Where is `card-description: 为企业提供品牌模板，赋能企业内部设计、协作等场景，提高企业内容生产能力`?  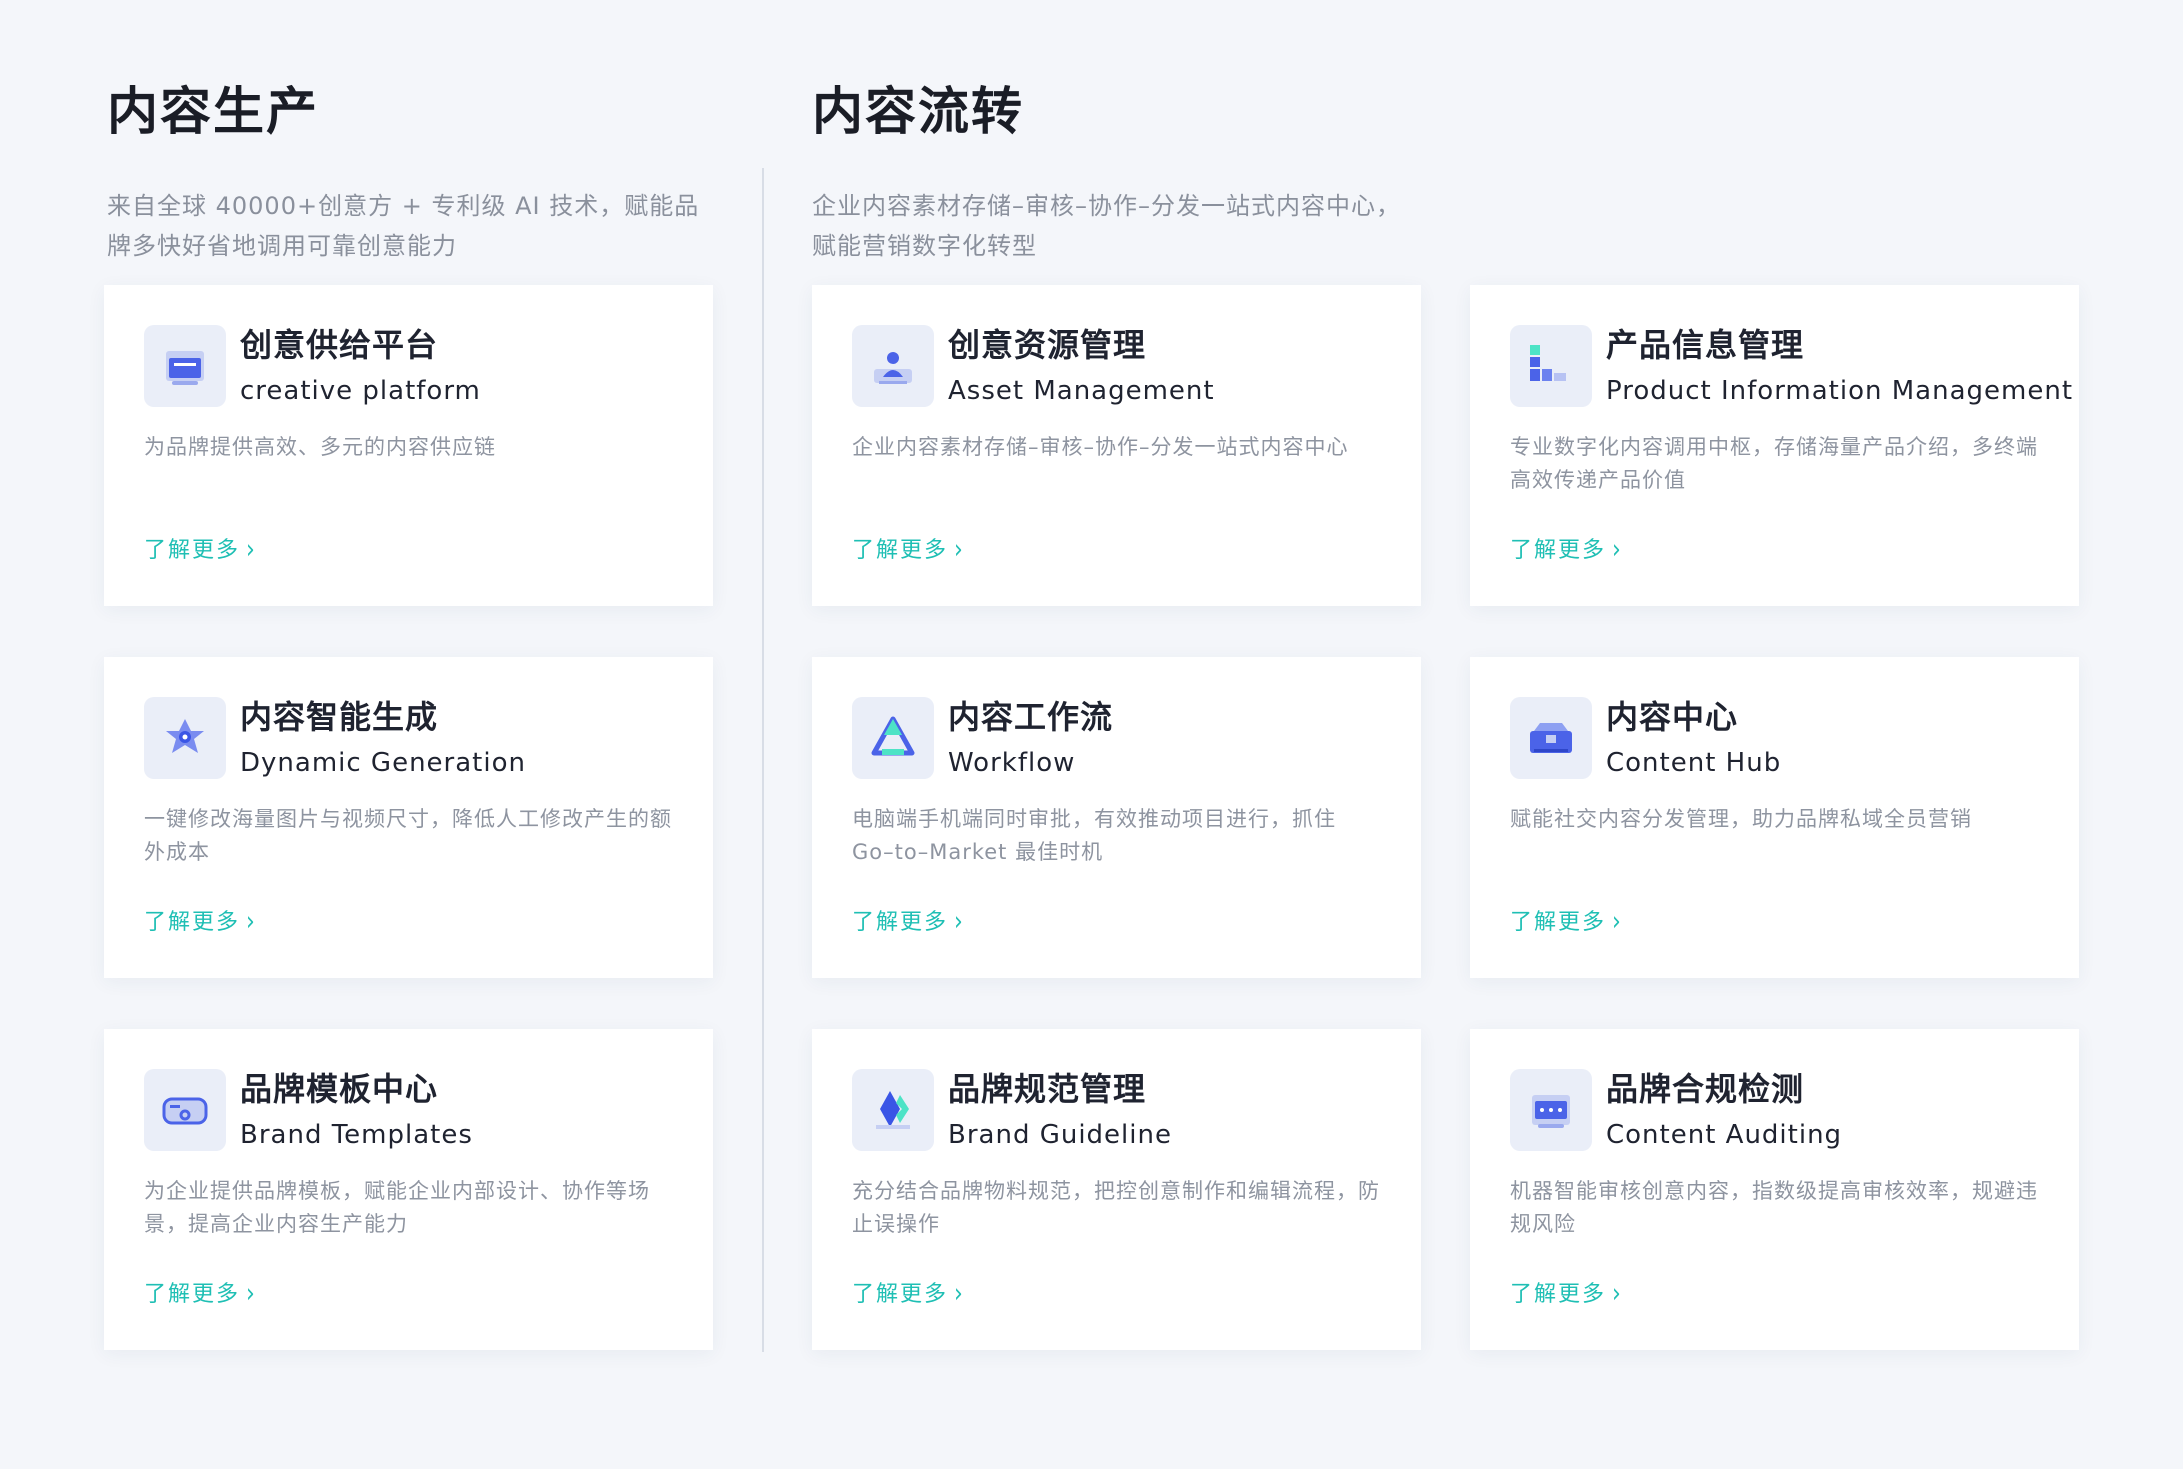
card-description: 为企业提供品牌模板，赋能企业内部设计、协作等场景，提高企业内容生产能力 is located at coordinates (397, 1207).